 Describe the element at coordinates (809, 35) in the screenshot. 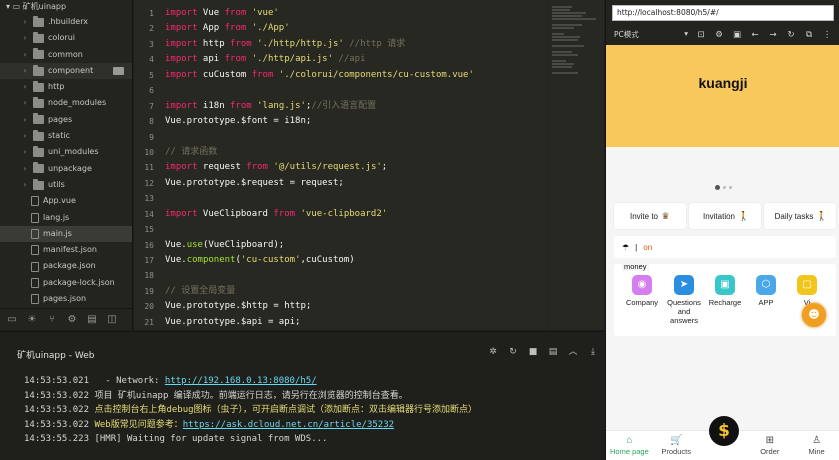

I see `popout-icon: ⧉` at that location.